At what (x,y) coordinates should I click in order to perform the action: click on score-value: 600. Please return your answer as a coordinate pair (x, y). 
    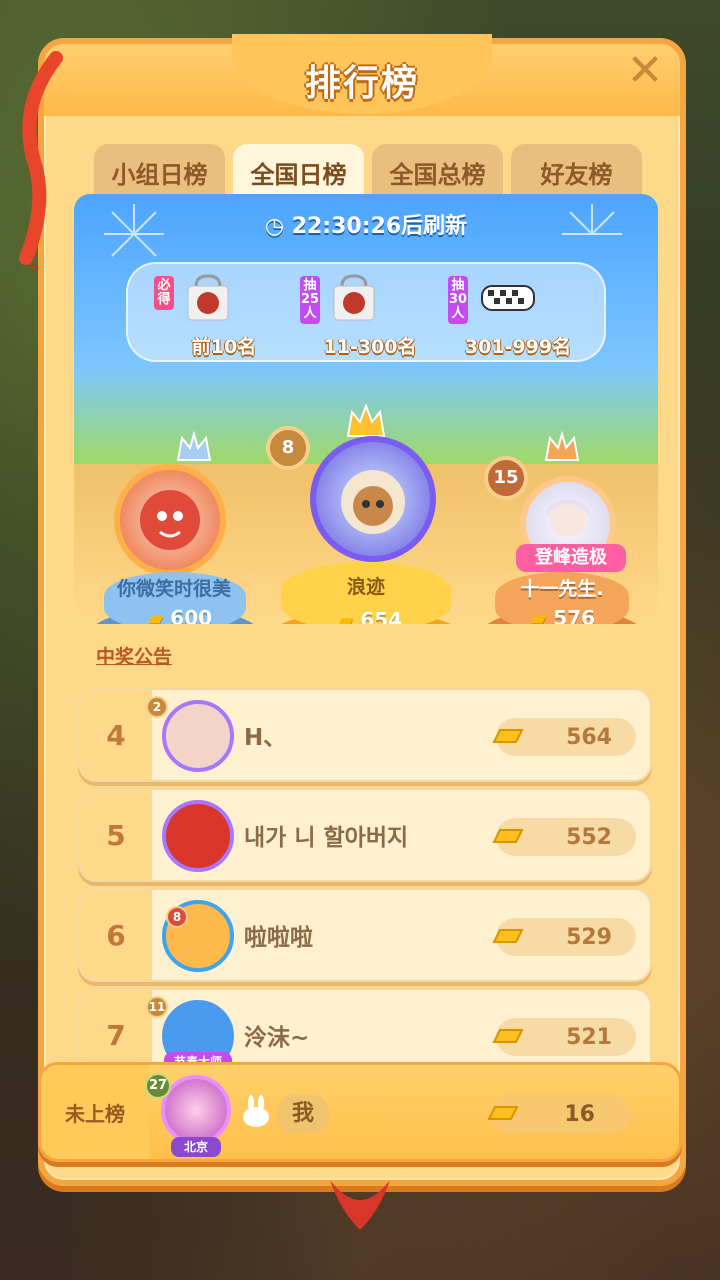
    Looking at the image, I should click on (191, 615).